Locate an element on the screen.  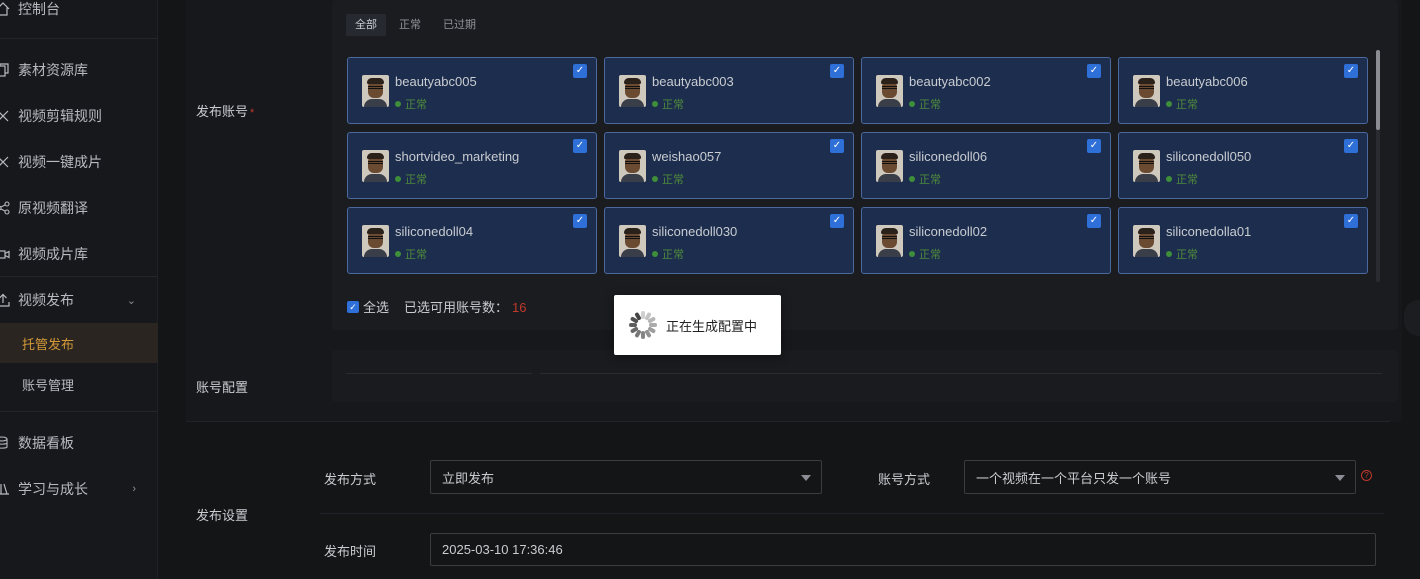
loading-text: 正在生成配置中 is located at coordinates (712, 326).